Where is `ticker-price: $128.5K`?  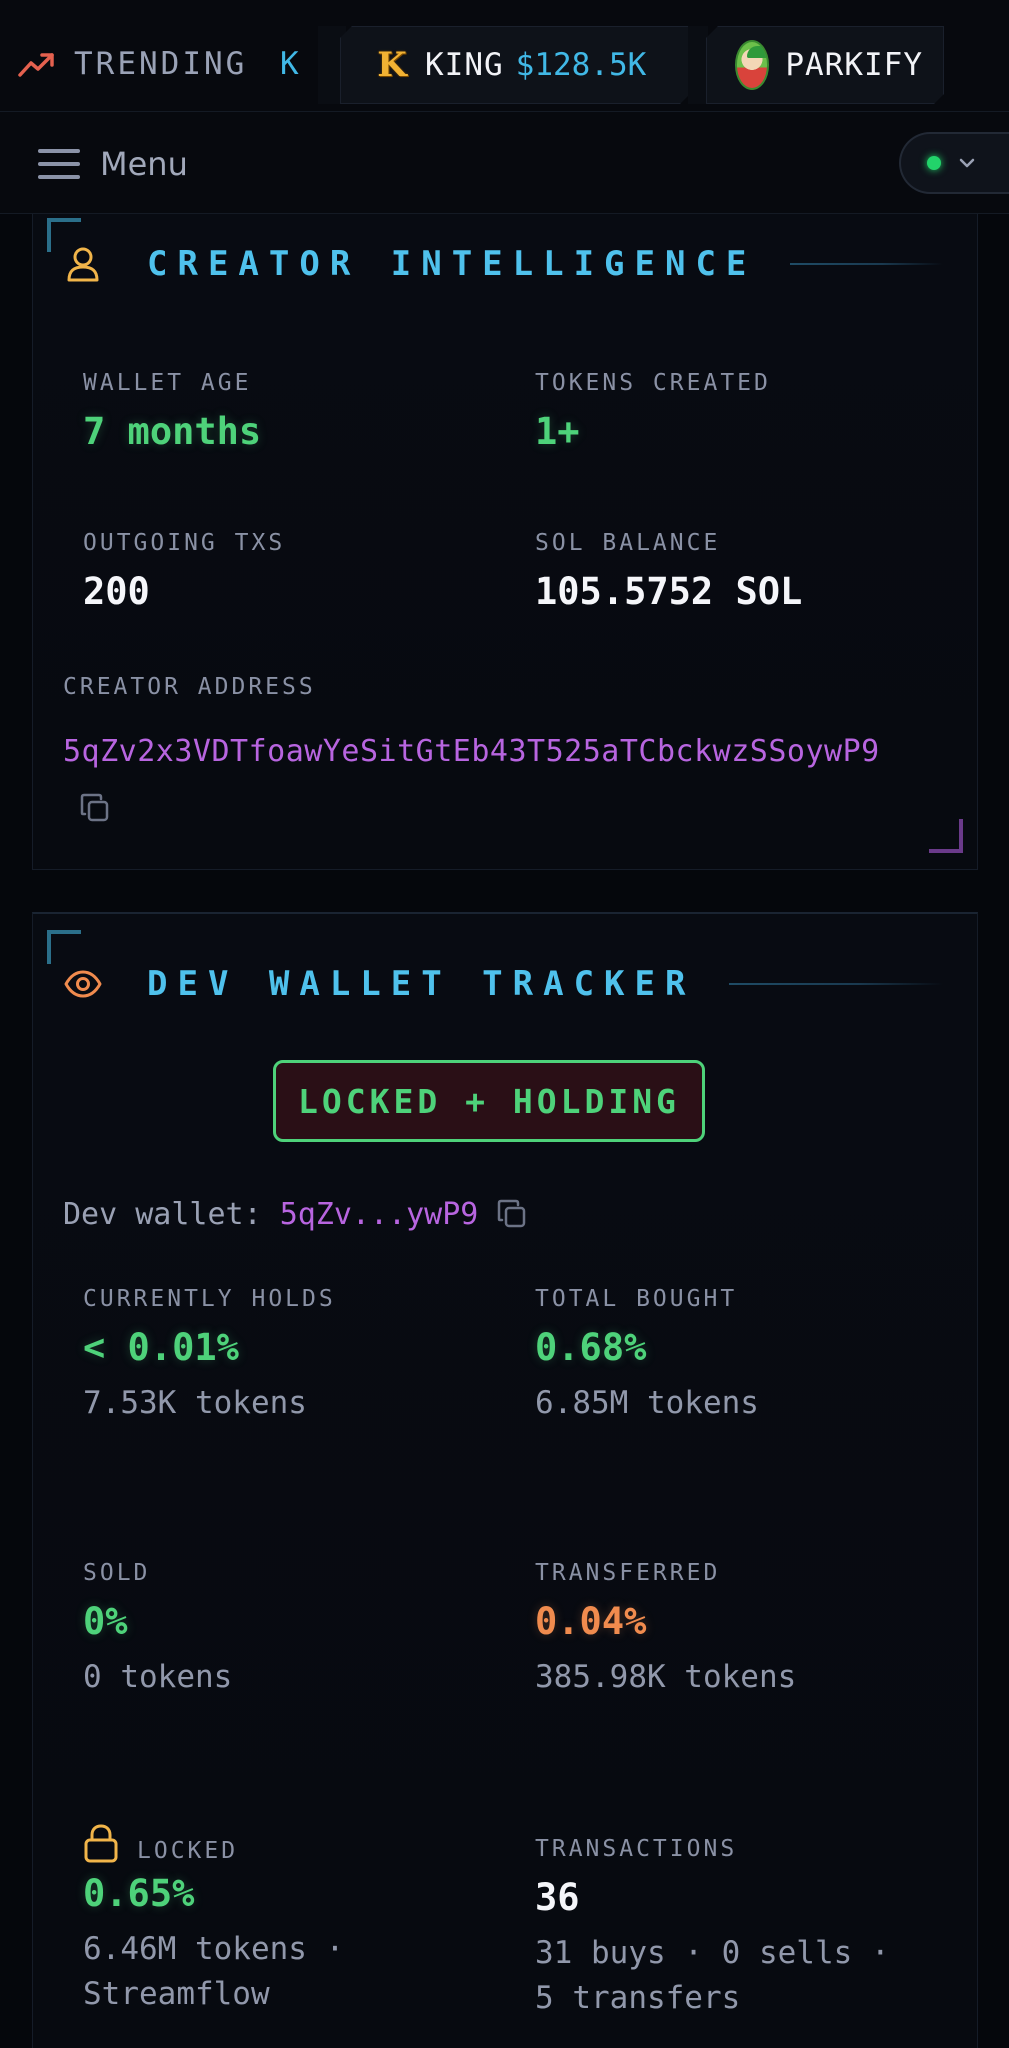 ticker-price: $128.5K is located at coordinates (581, 65).